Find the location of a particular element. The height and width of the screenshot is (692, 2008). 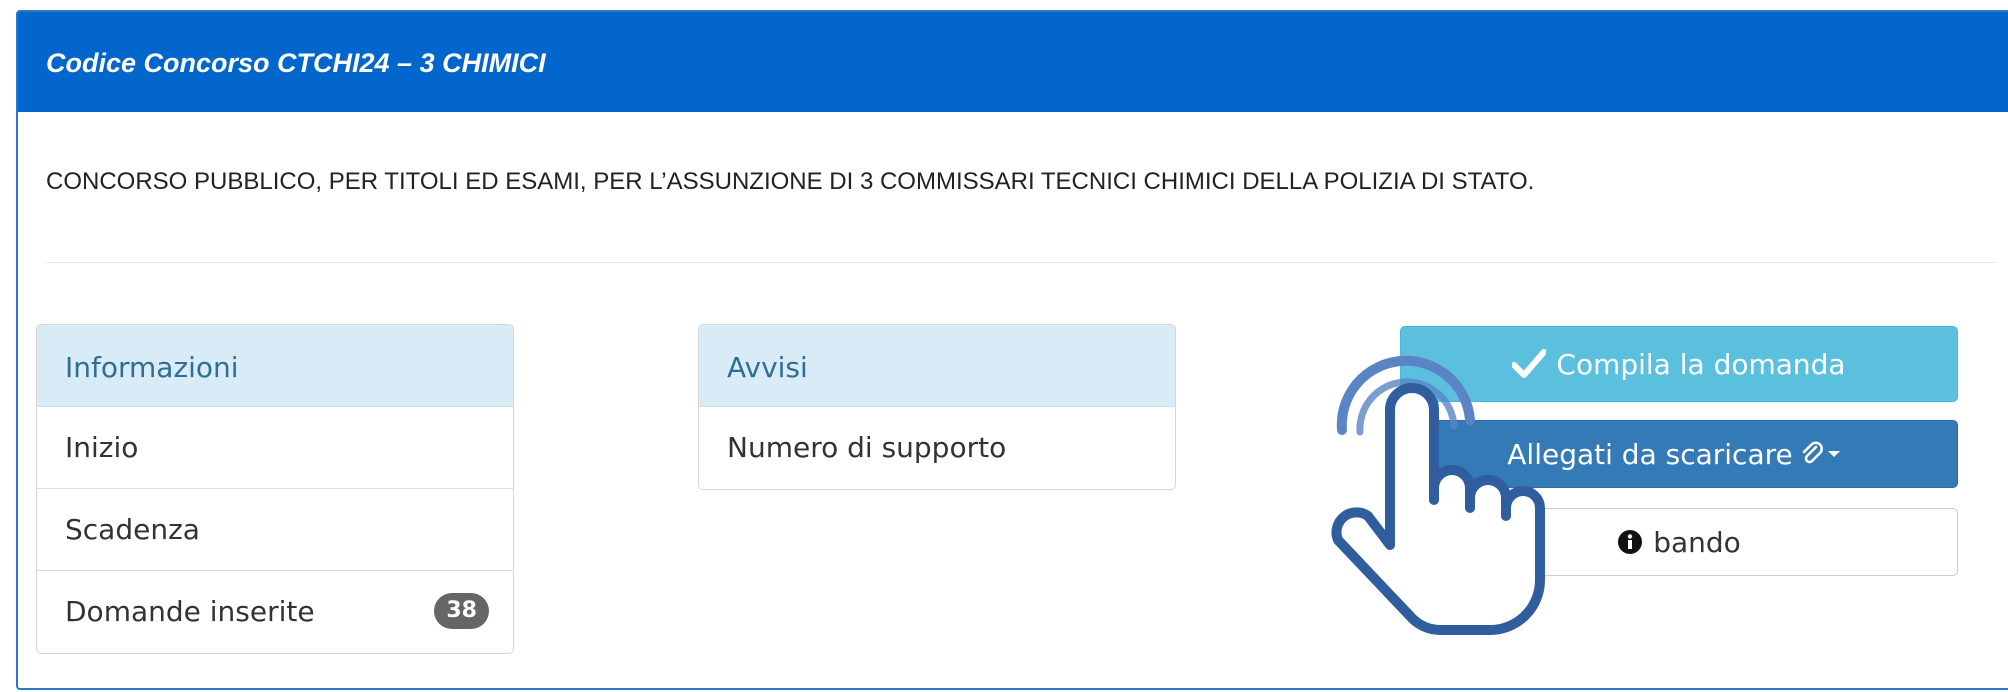

info-list-heading: Informazioni is located at coordinates (275, 366).